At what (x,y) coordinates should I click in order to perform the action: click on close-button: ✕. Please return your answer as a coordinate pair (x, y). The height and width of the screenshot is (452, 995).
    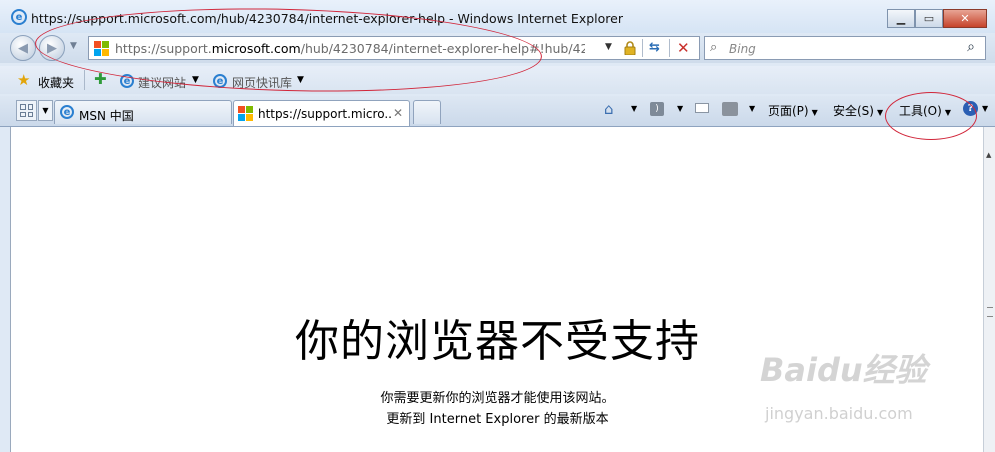
    Looking at the image, I should click on (965, 18).